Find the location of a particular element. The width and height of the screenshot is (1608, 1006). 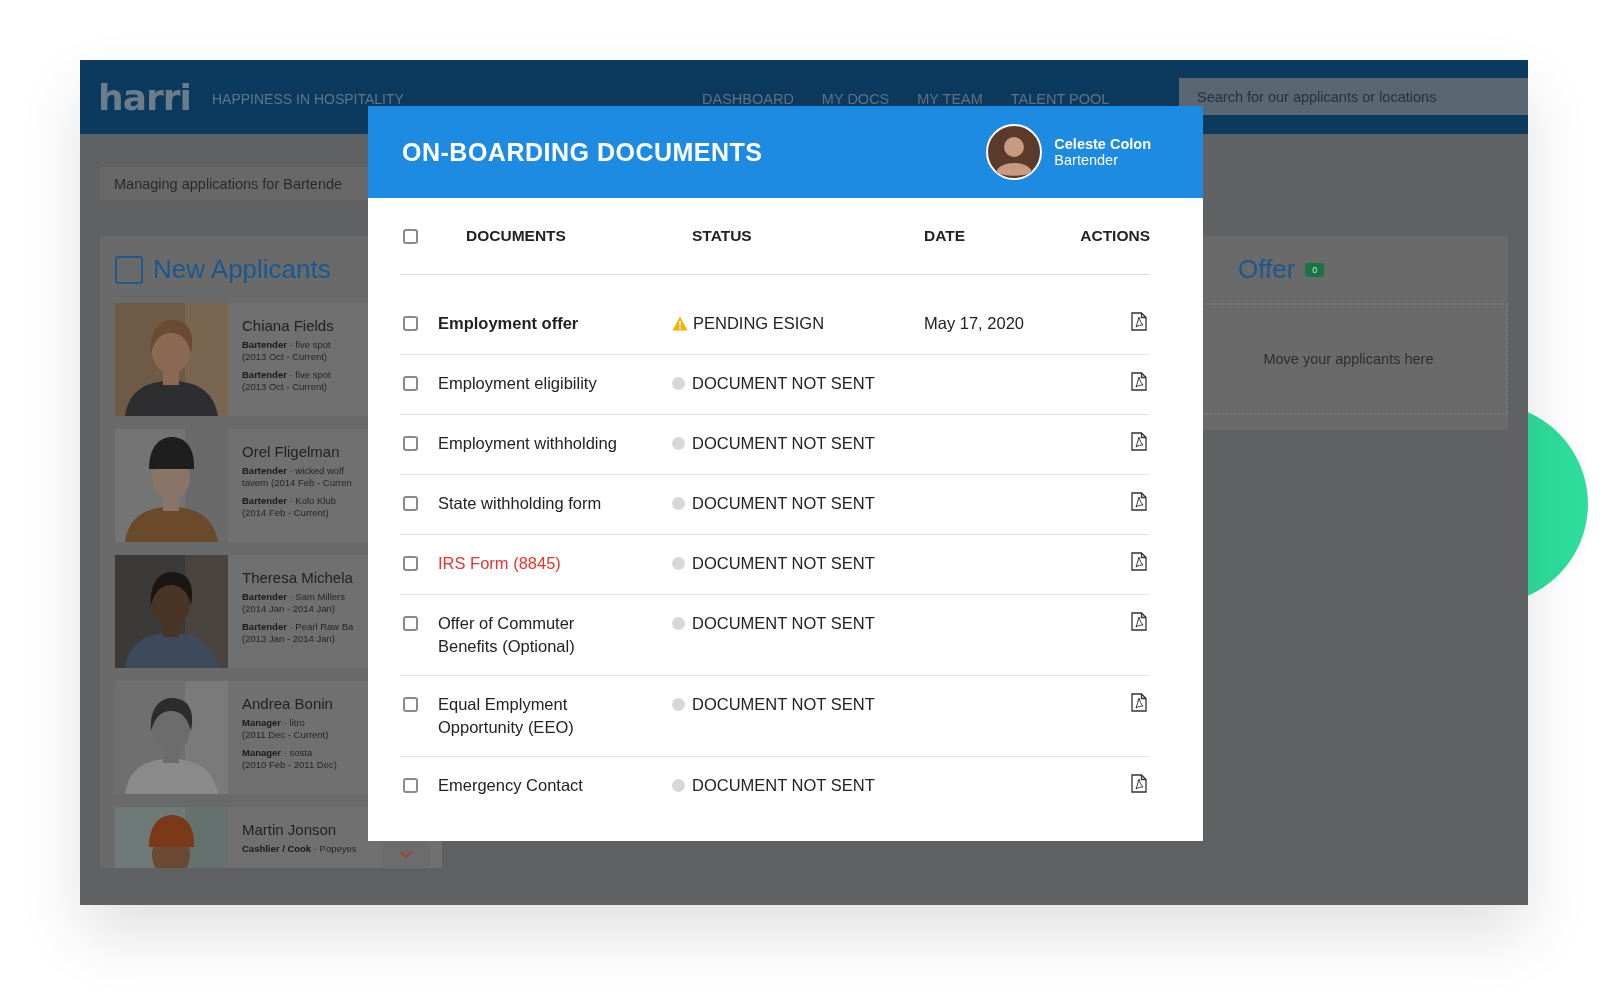

column-header: STATUS is located at coordinates (722, 236).